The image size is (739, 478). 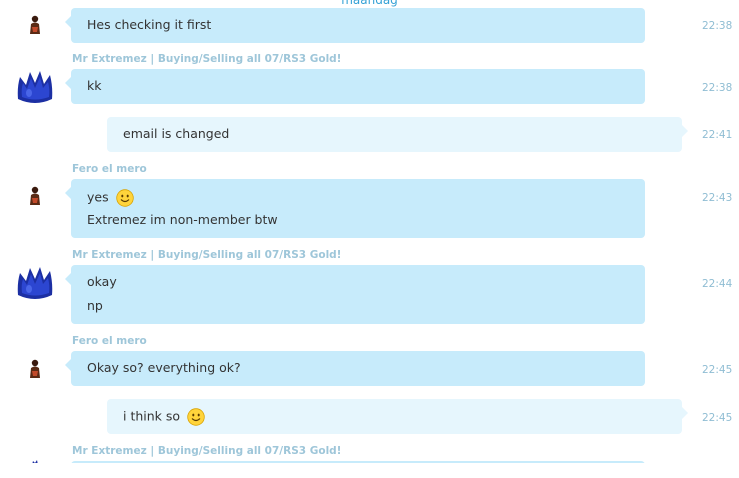 I want to click on own-message-bubble: i think so, so click(x=397, y=416).